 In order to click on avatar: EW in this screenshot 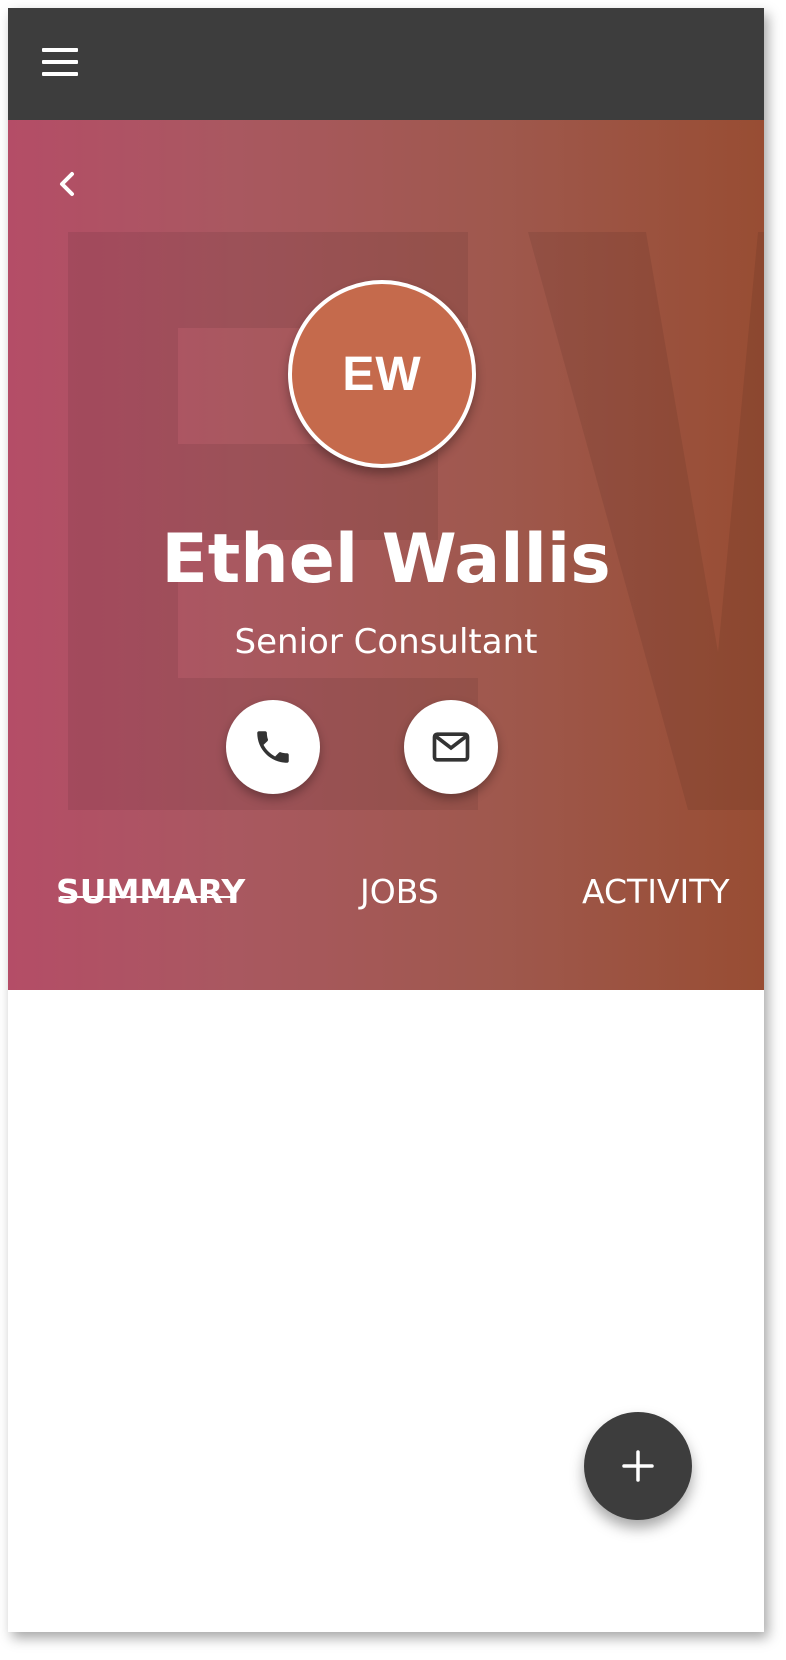, I will do `click(382, 374)`.